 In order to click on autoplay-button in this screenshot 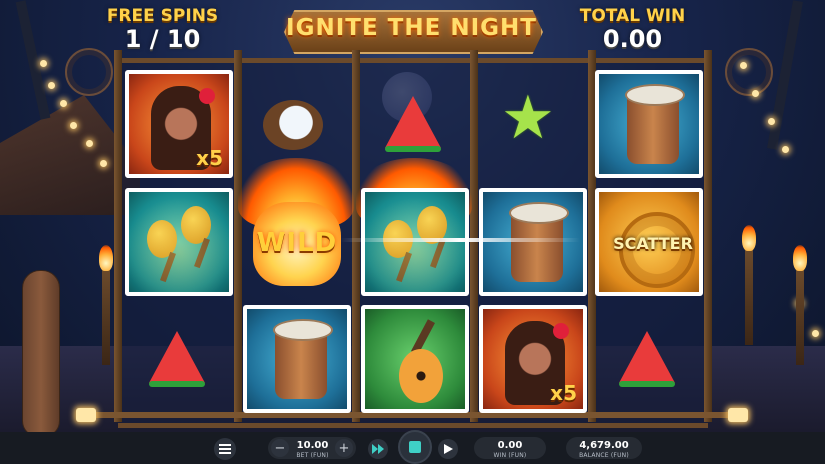, I will do `click(448, 449)`.